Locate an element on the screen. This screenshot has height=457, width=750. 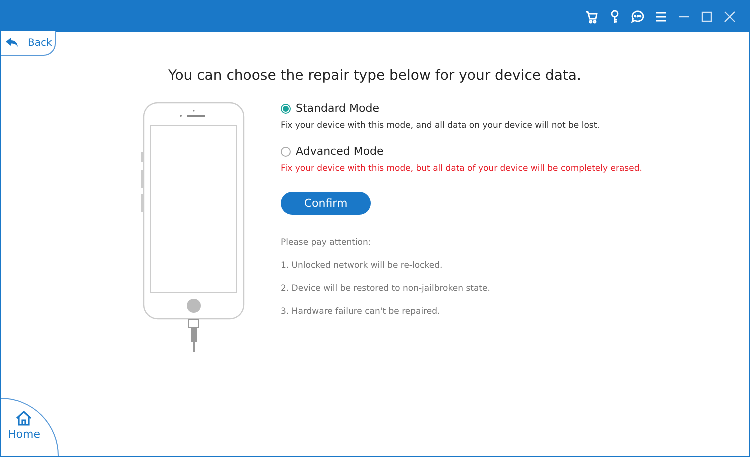
home-icon is located at coordinates (24, 418).